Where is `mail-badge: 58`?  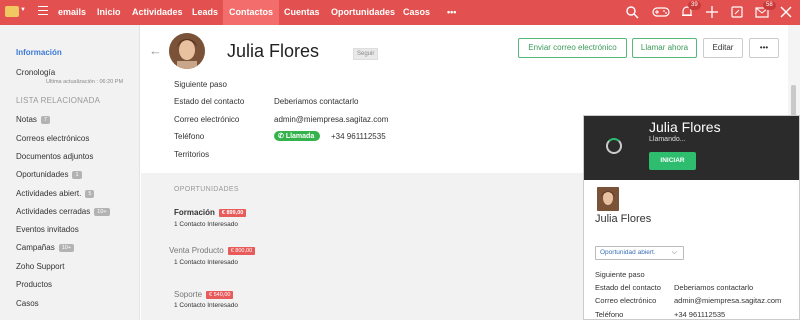
mail-badge: 58 is located at coordinates (769, 5).